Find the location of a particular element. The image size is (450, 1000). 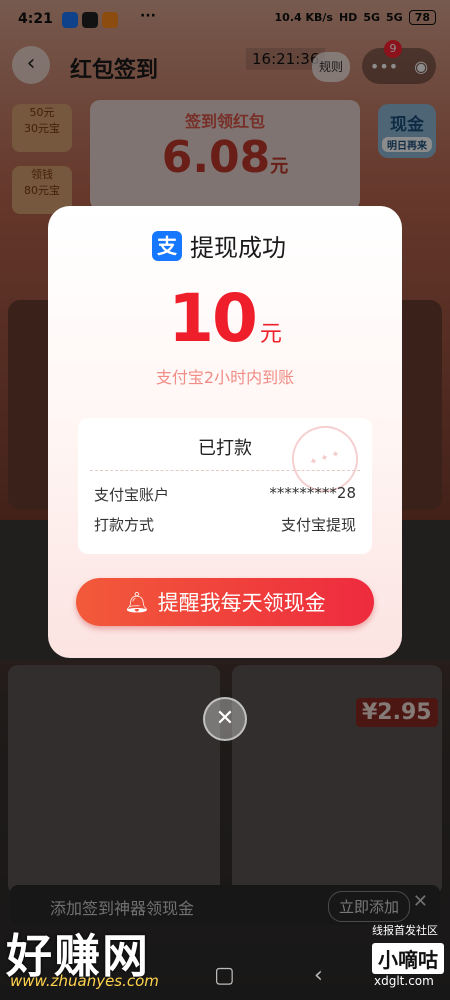

receipt-divider is located at coordinates (225, 470).